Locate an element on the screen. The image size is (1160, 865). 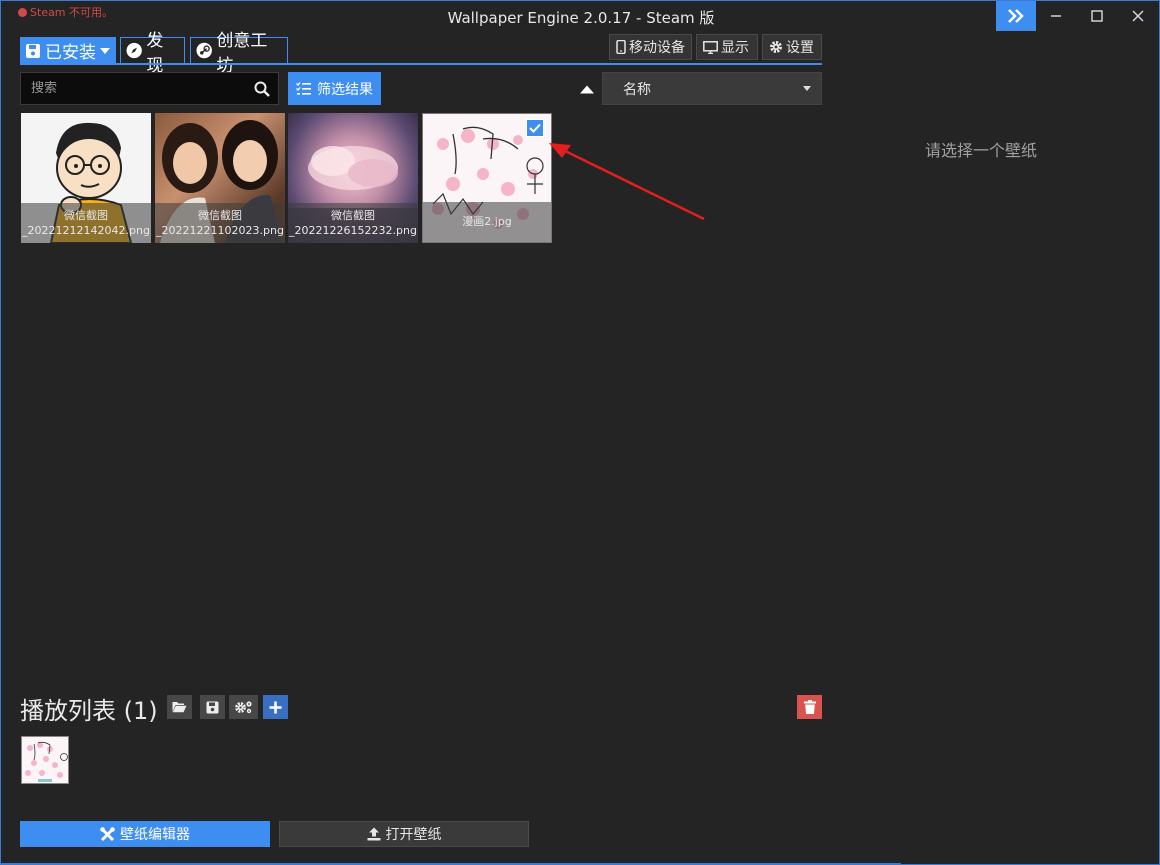
settings-button: 设置 is located at coordinates (792, 47).